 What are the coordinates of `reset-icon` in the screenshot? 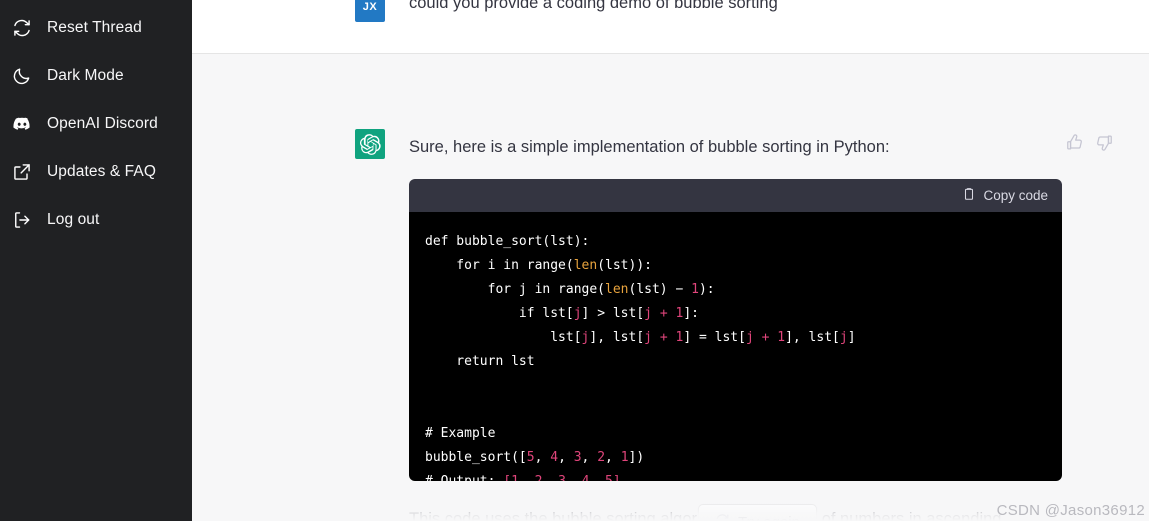 It's located at (22, 28).